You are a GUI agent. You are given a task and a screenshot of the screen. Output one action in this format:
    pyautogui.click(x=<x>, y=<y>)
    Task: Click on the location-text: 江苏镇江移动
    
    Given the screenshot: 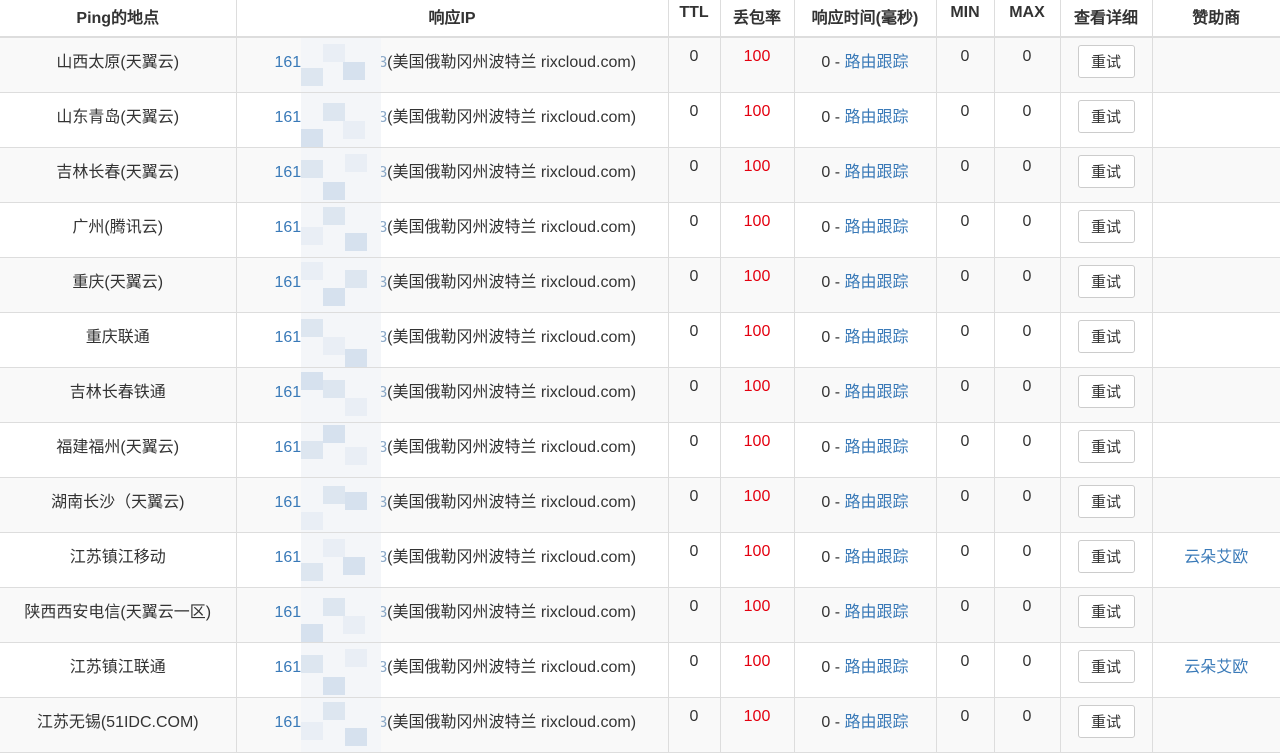 What is the action you would take?
    pyautogui.click(x=117, y=557)
    